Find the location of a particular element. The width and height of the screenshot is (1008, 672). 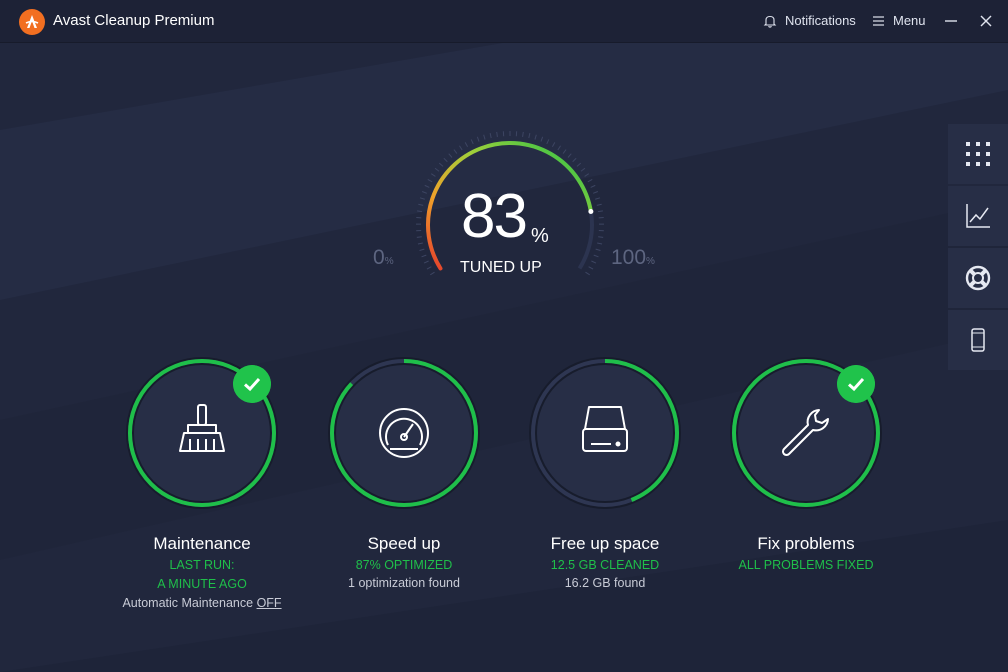

speed-up-detail: 1 optimization found is located at coordinates (404, 583).